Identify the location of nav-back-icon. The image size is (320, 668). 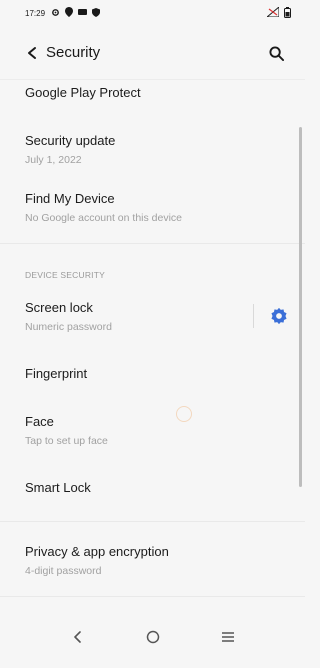
(77, 637).